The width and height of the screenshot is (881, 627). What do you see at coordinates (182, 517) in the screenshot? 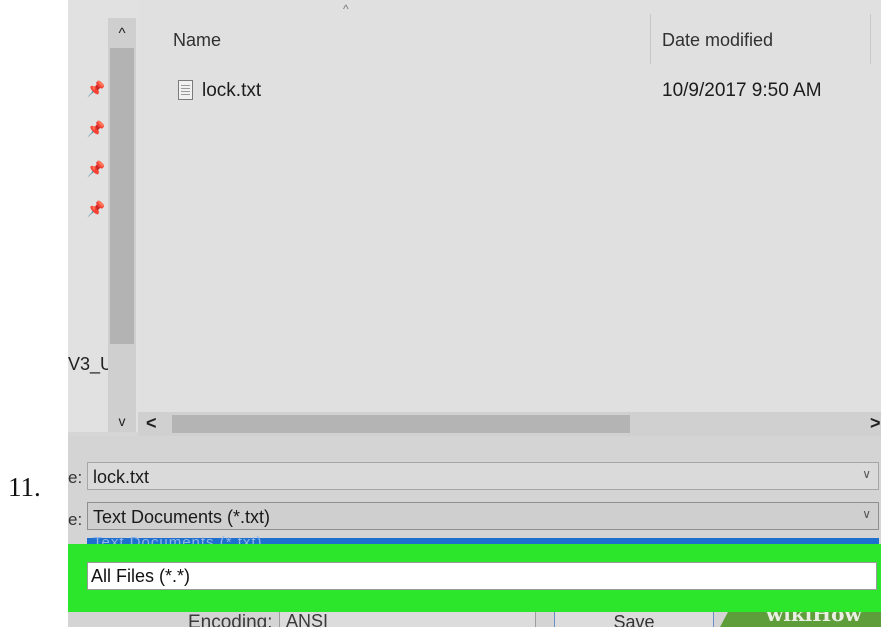
I see `save-as-type-value: Text Documents (*.txt)` at bounding box center [182, 517].